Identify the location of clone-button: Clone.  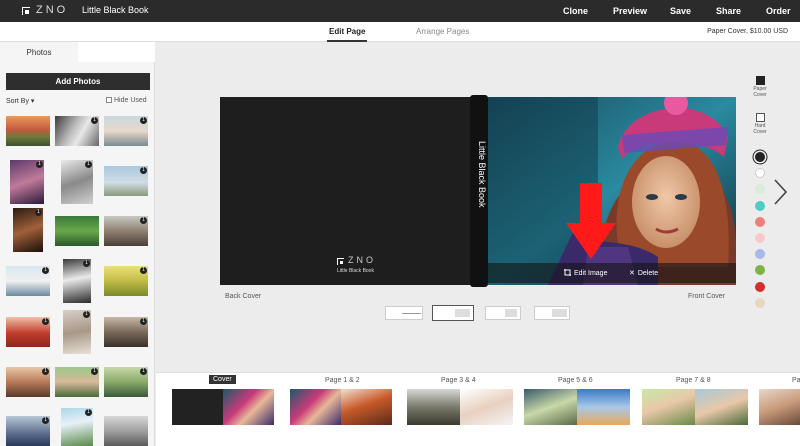
(575, 11).